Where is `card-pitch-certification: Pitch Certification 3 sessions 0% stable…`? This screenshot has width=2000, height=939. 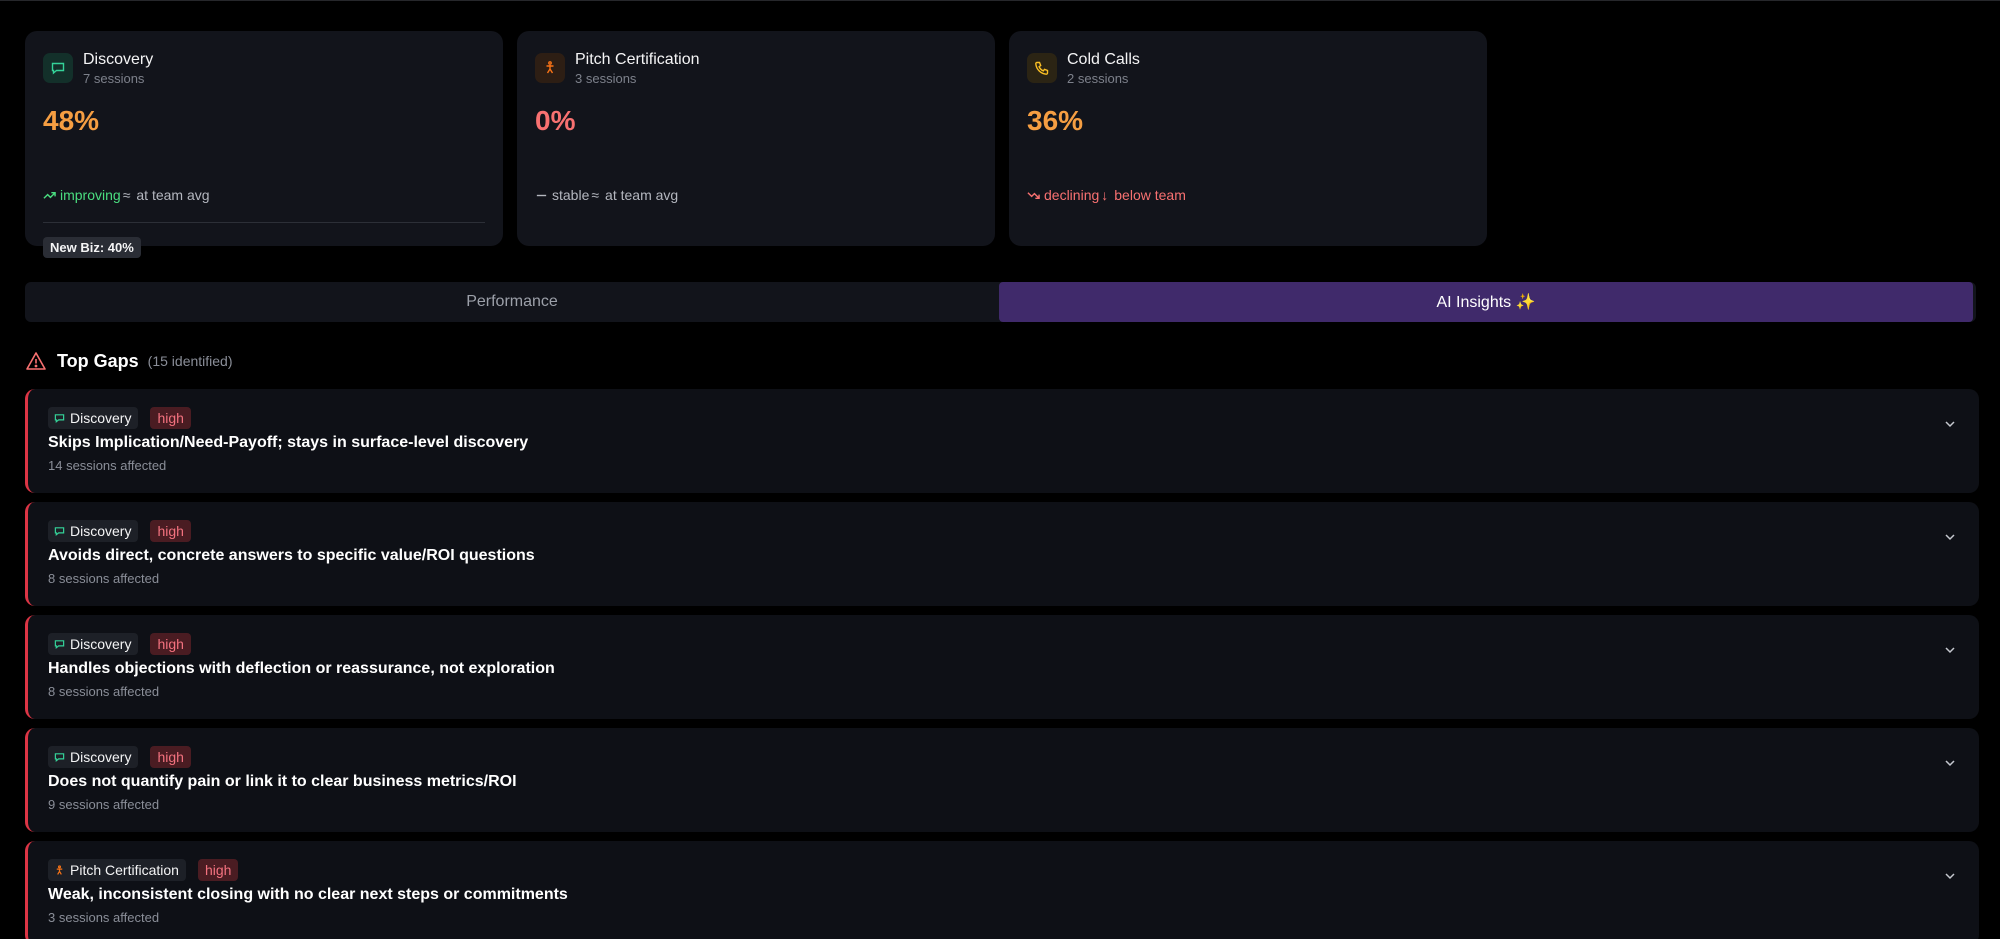
card-pitch-certification: Pitch Certification 3 sessions 0% stable… is located at coordinates (756, 138).